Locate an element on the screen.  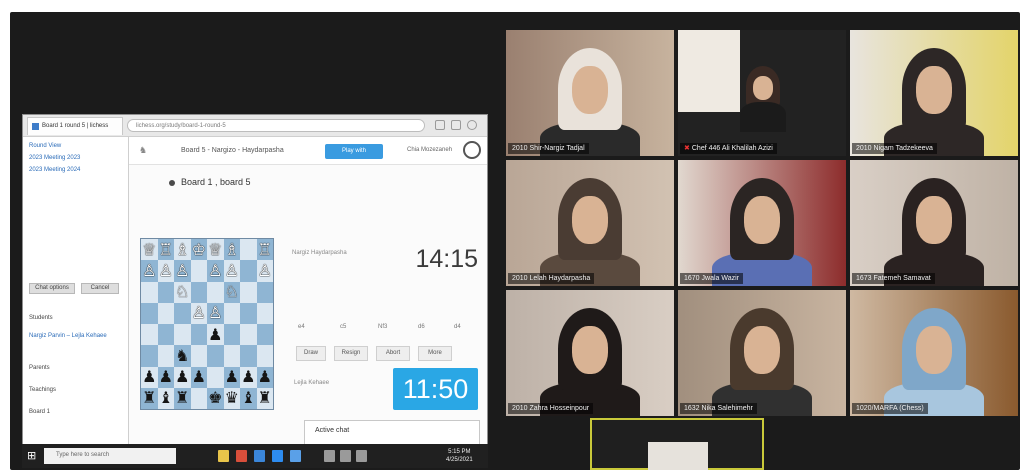
self-view-tile is located at coordinates (677, 444).